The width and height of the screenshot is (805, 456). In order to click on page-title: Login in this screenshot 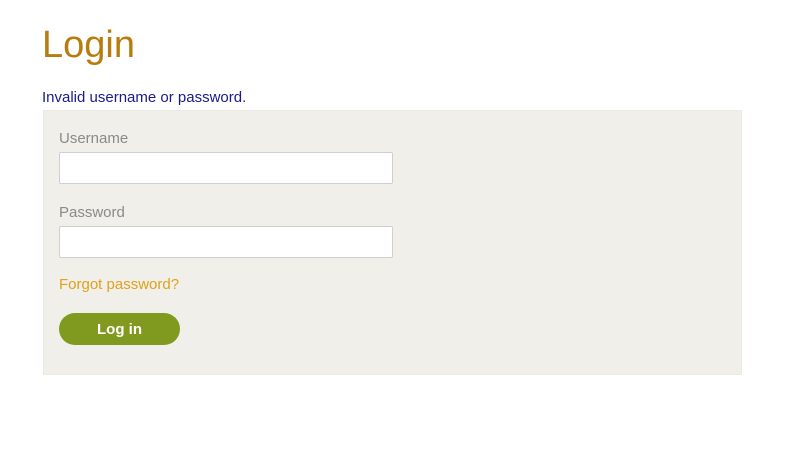, I will do `click(88, 45)`.